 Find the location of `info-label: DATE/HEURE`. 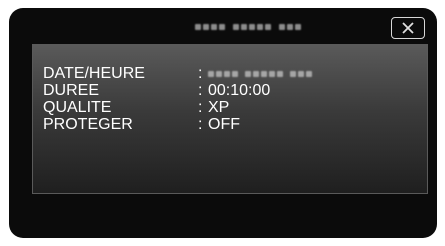

info-label: DATE/HEURE is located at coordinates (94, 73).